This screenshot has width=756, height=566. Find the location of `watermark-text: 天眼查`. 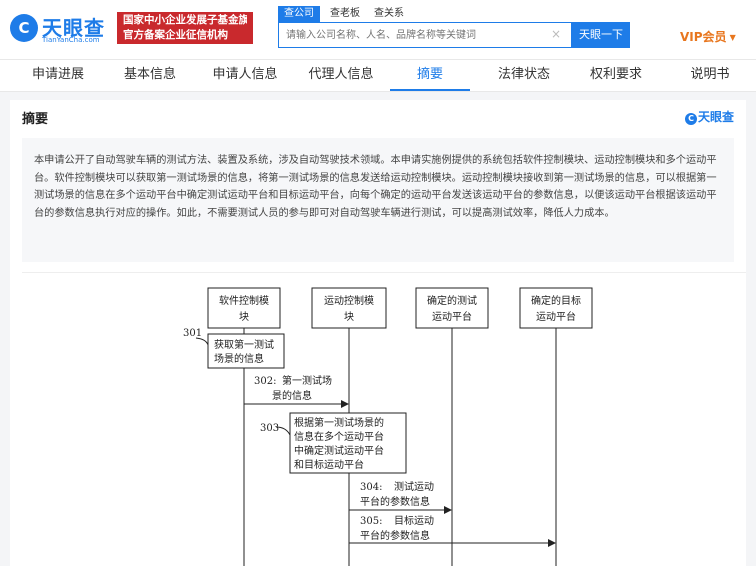

watermark-text: 天眼查 is located at coordinates (716, 117).